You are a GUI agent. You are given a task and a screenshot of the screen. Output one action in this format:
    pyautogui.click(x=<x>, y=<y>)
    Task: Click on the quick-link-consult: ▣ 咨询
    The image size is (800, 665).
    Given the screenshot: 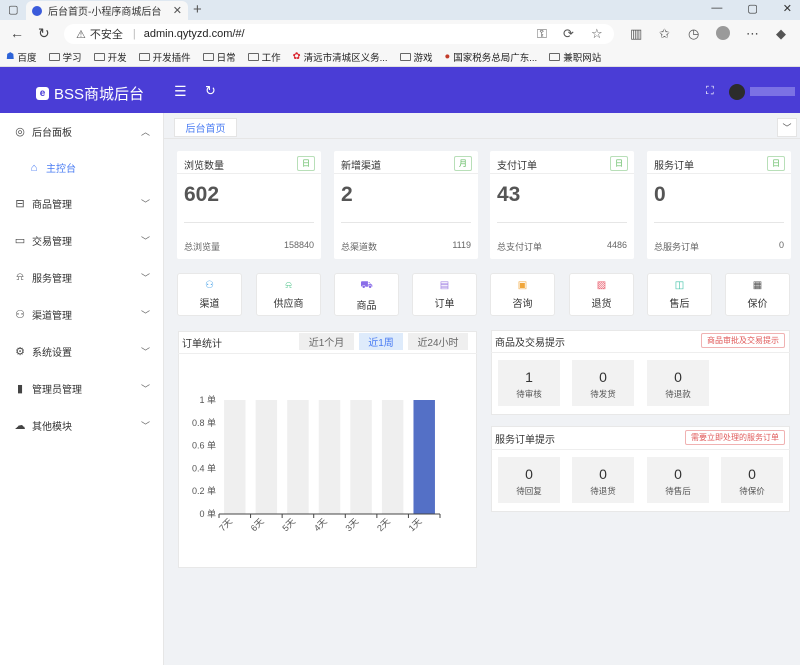 What is the action you would take?
    pyautogui.click(x=522, y=294)
    